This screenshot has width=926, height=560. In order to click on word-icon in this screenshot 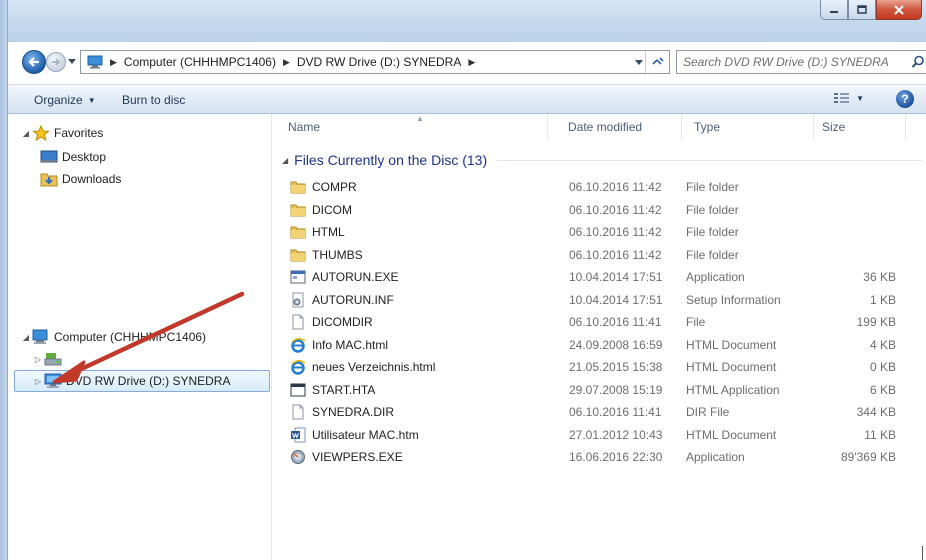, I will do `click(298, 435)`.